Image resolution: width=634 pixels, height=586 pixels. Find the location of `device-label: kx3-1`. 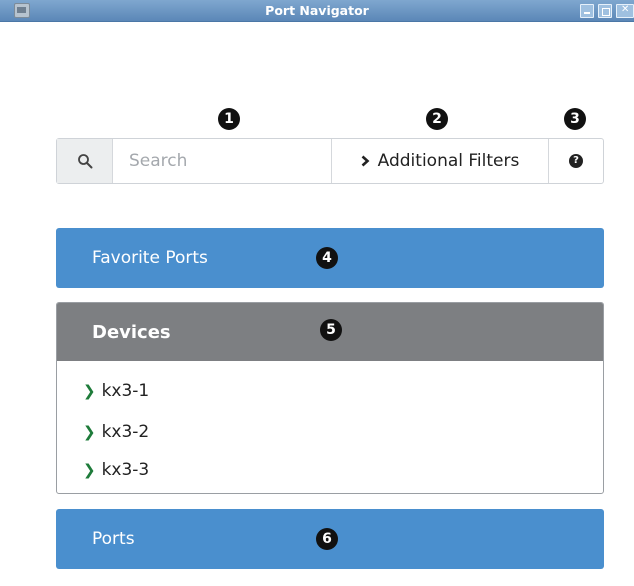

device-label: kx3-1 is located at coordinates (125, 391).